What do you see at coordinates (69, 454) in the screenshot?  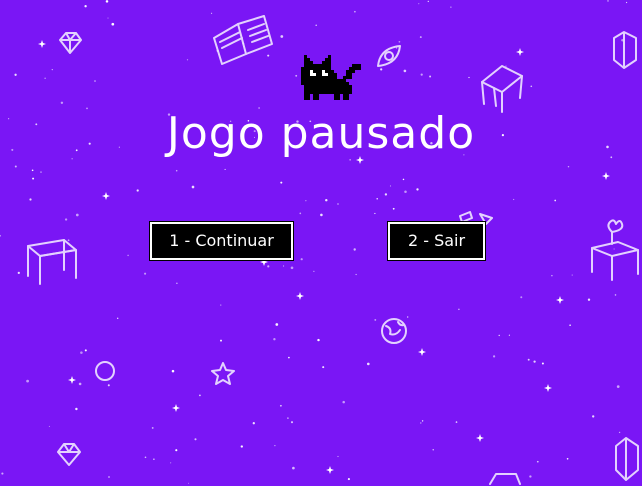 I see `gem-icon` at bounding box center [69, 454].